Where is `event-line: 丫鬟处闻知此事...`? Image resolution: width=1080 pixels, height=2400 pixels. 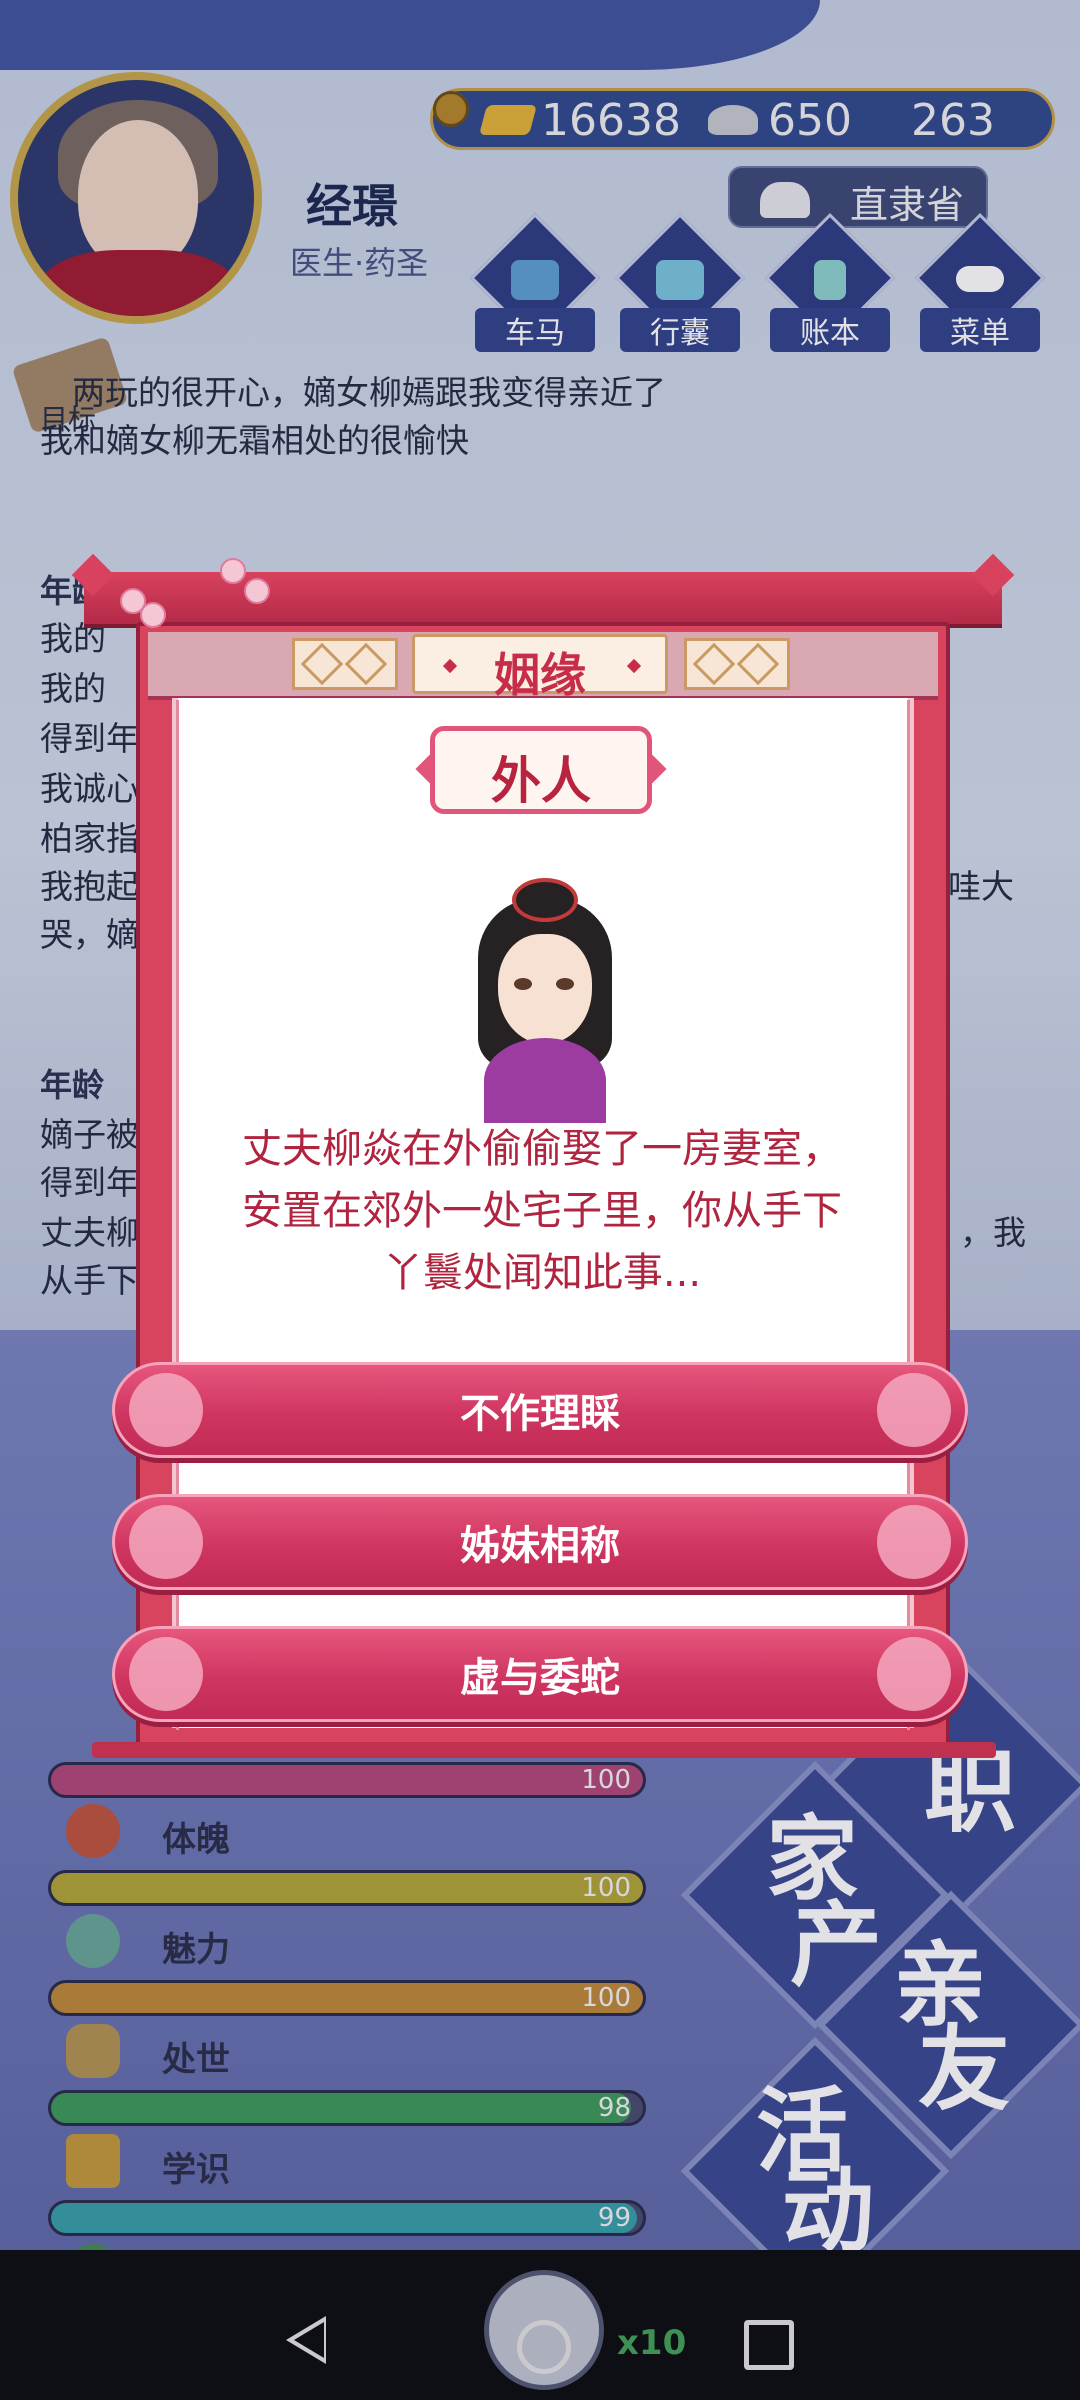 event-line: 丫鬟处闻知此事... is located at coordinates (542, 1273).